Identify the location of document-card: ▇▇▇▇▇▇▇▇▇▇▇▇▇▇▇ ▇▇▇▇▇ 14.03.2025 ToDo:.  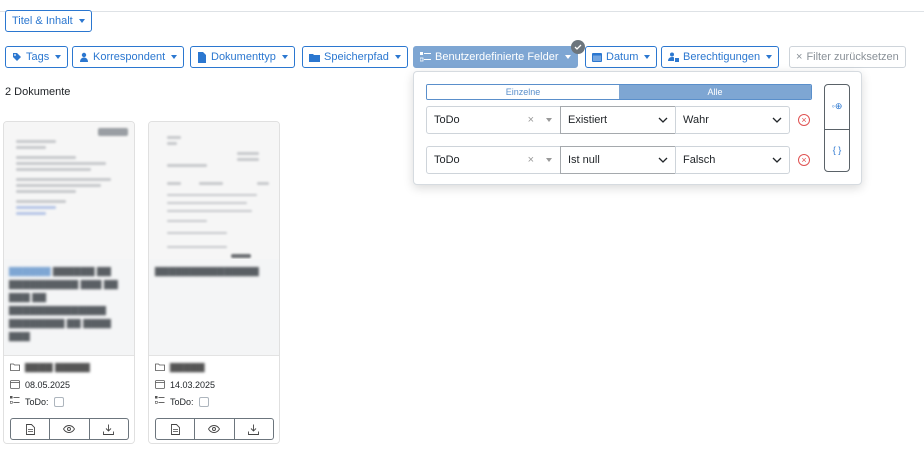
(214, 282).